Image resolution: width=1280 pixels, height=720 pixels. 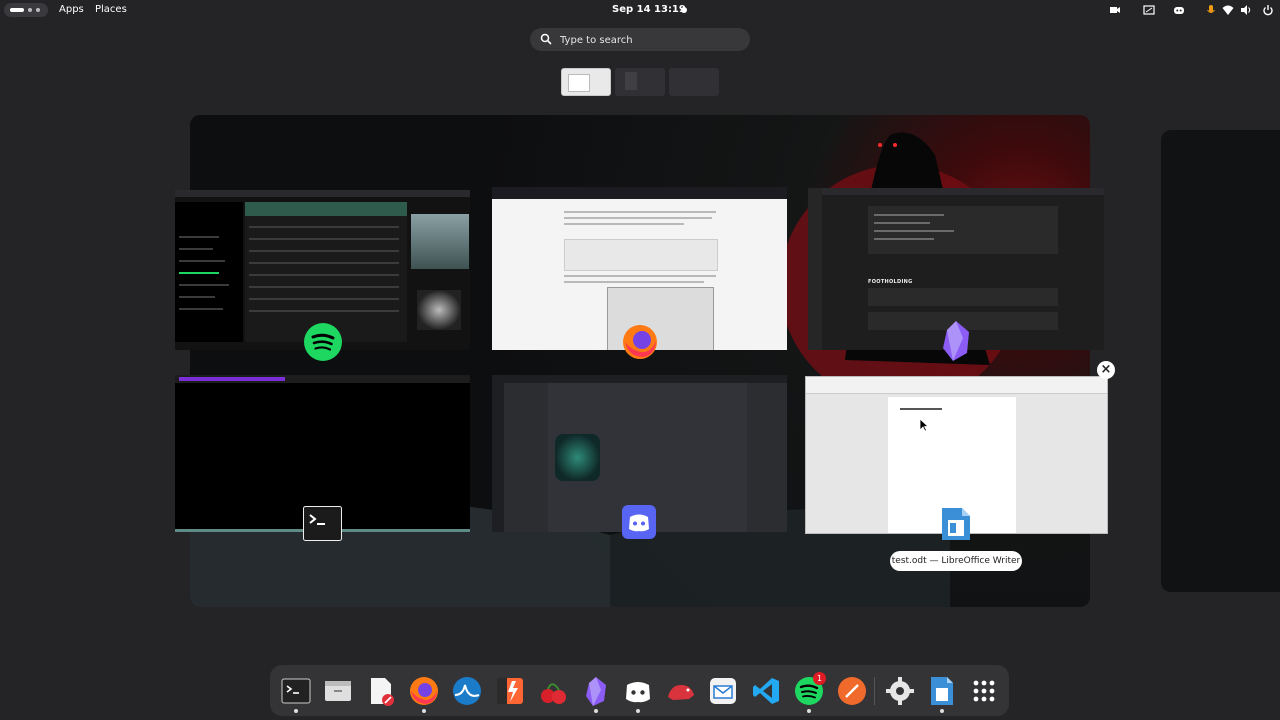 What do you see at coordinates (498, 457) in the screenshot?
I see `server-list` at bounding box center [498, 457].